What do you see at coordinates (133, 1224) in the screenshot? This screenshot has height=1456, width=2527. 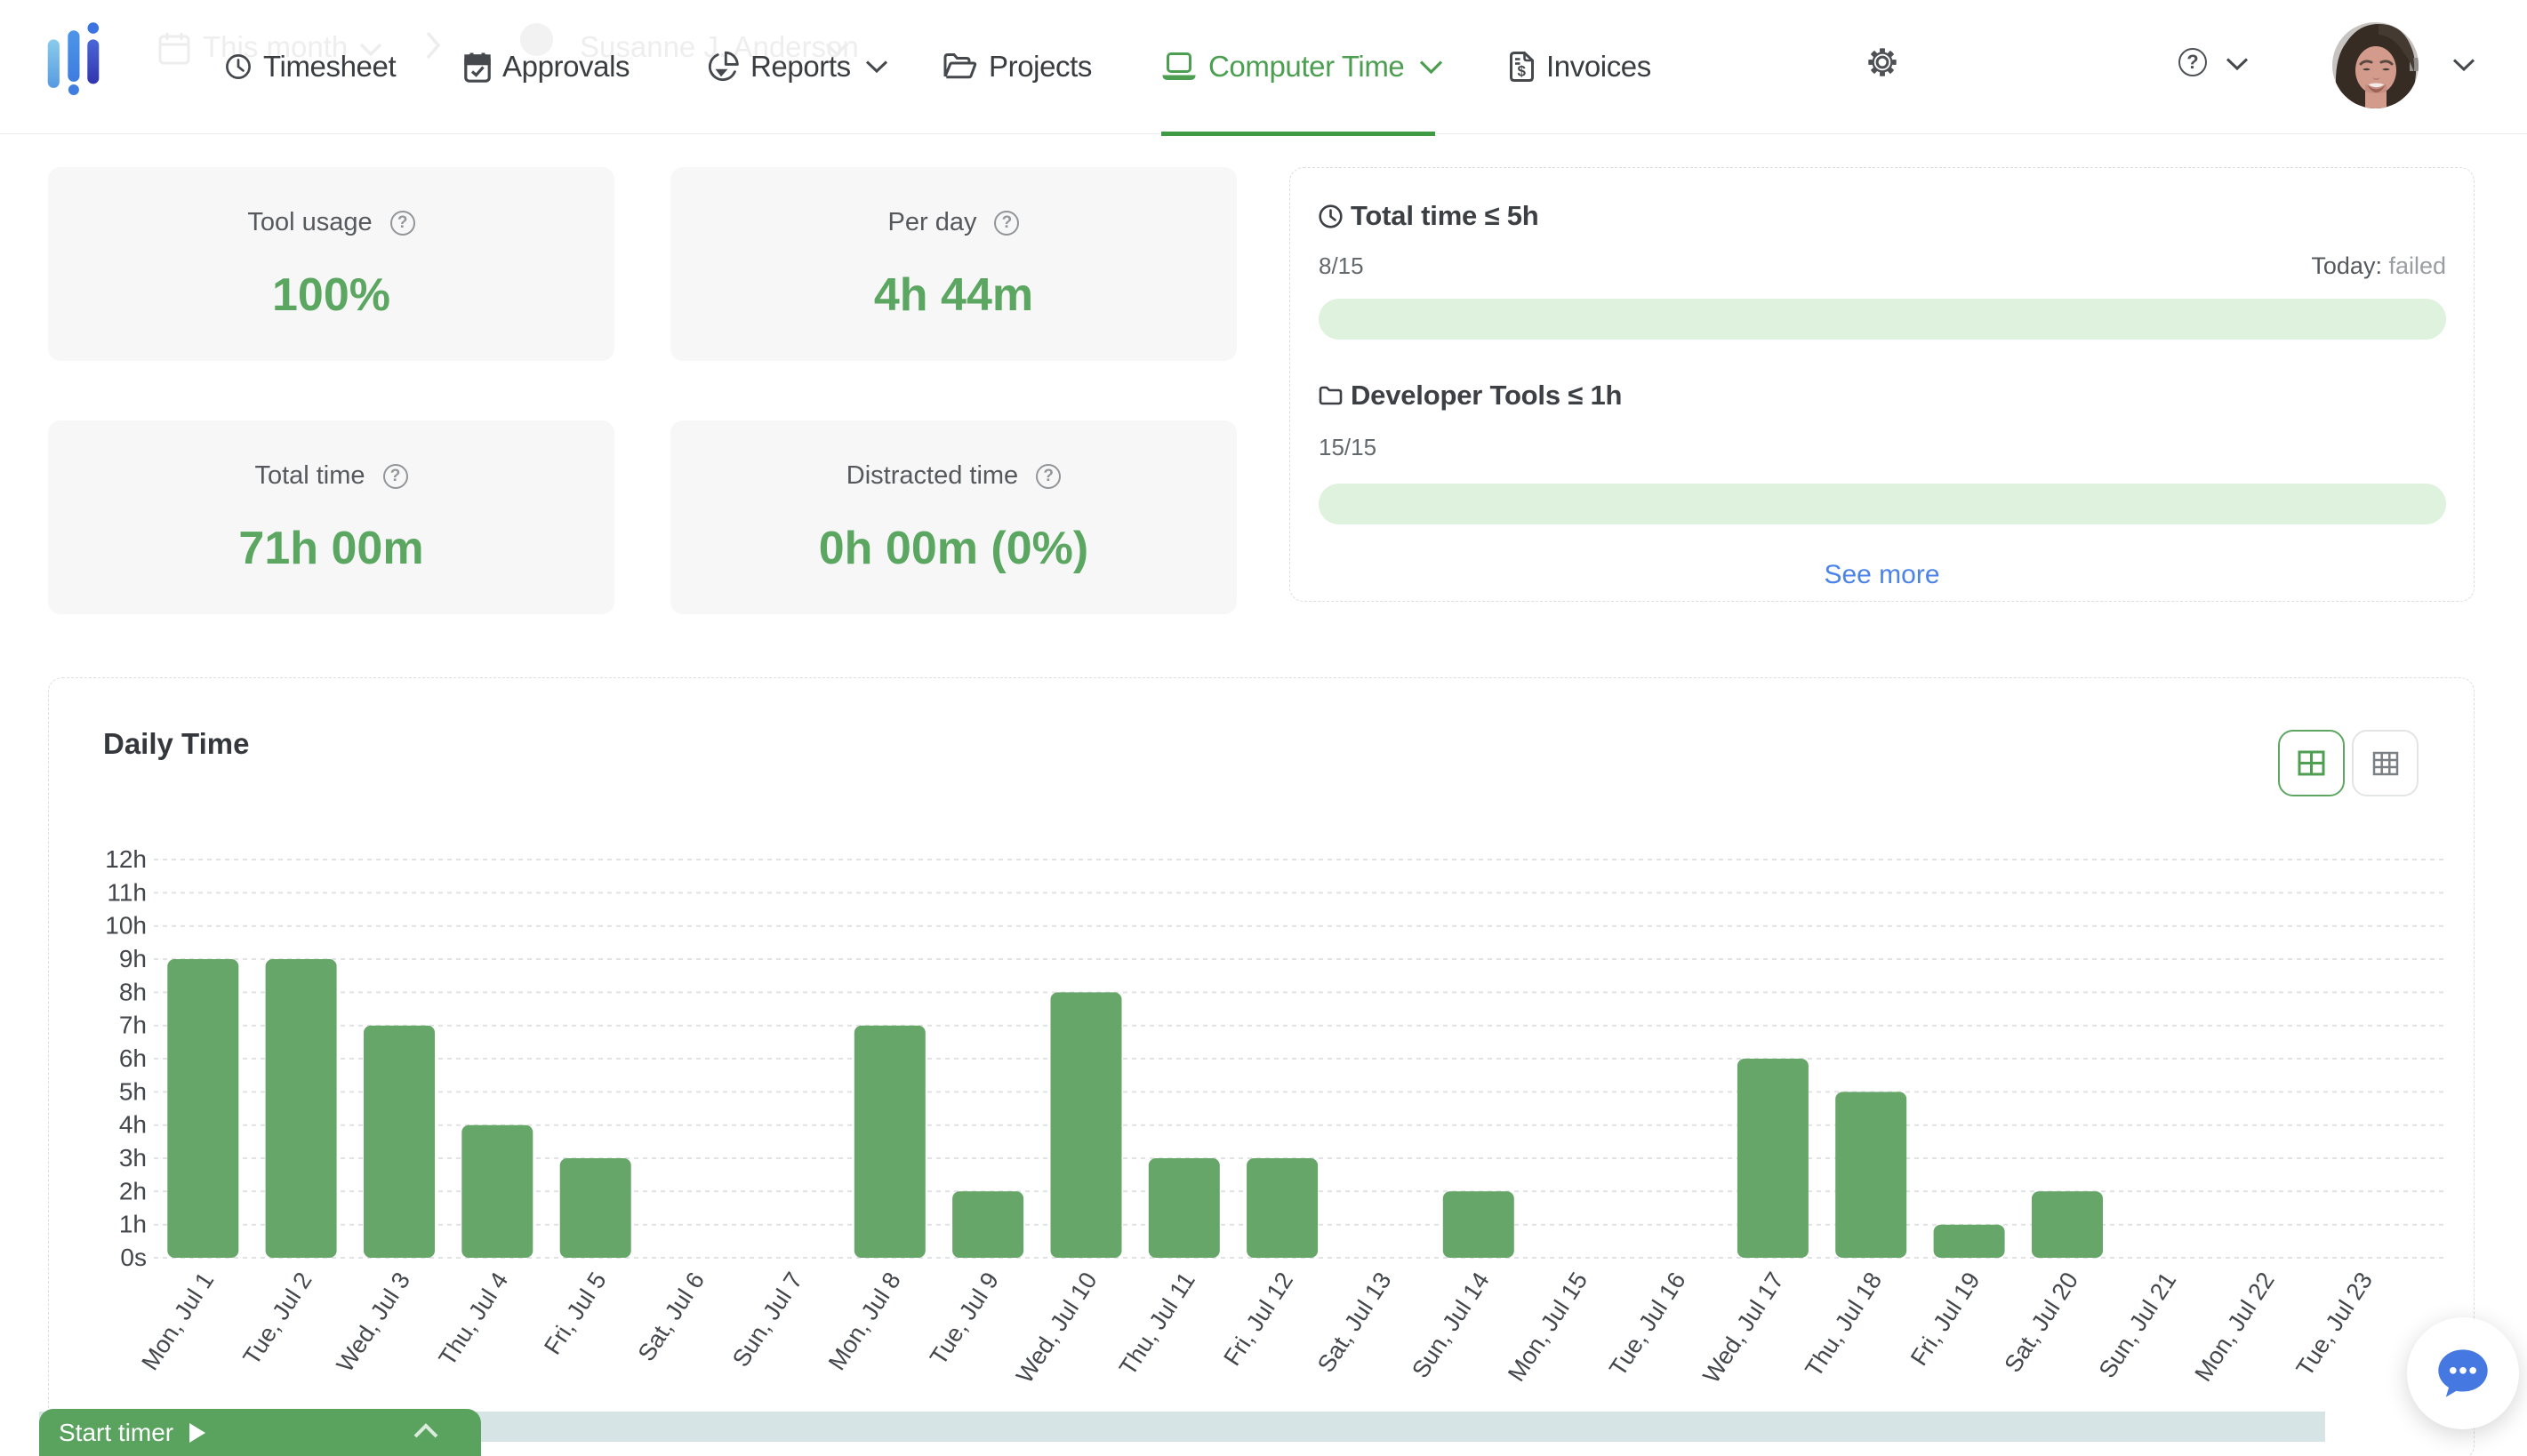 I see `svg-text: 1h` at bounding box center [133, 1224].